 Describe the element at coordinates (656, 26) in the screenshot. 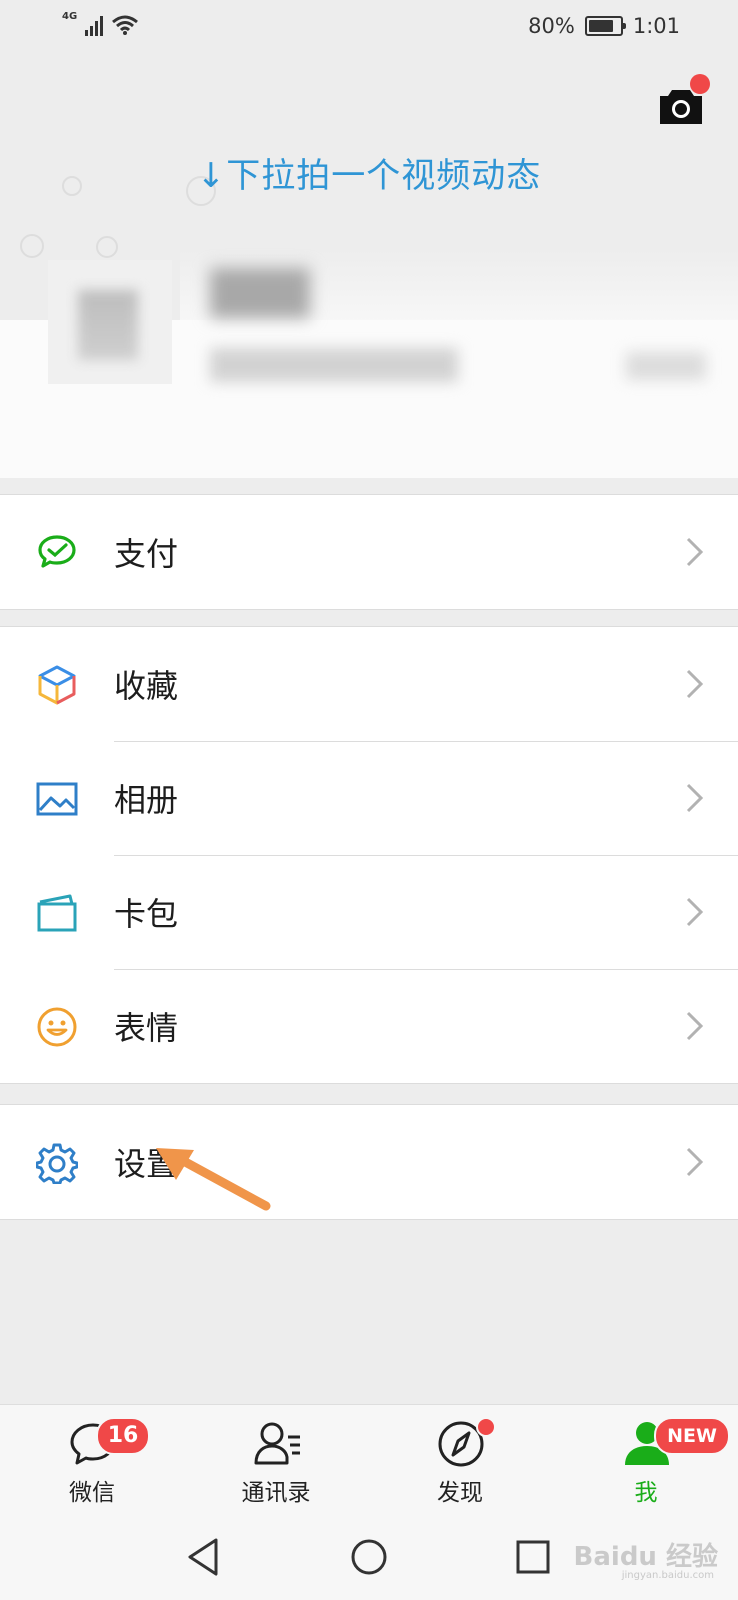

I see `clock: 1:01` at that location.